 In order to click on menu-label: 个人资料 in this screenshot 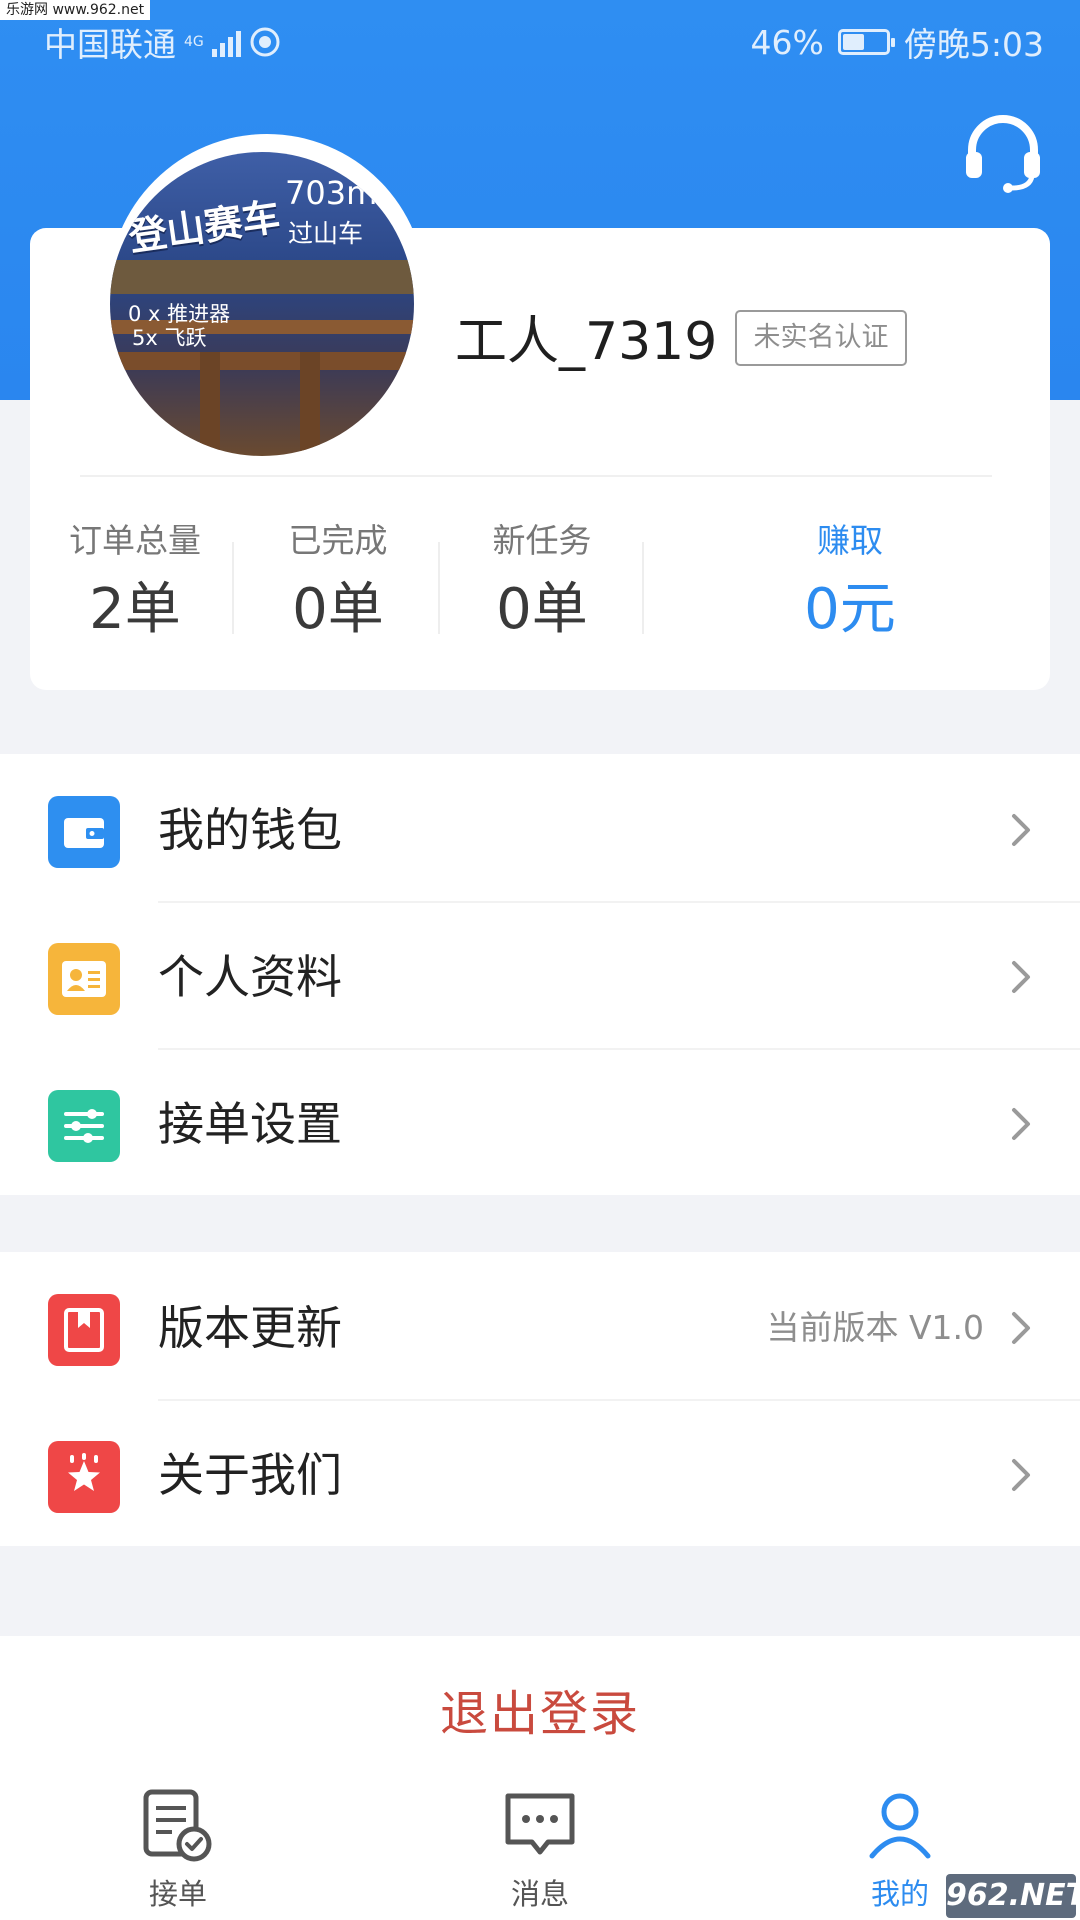, I will do `click(250, 977)`.